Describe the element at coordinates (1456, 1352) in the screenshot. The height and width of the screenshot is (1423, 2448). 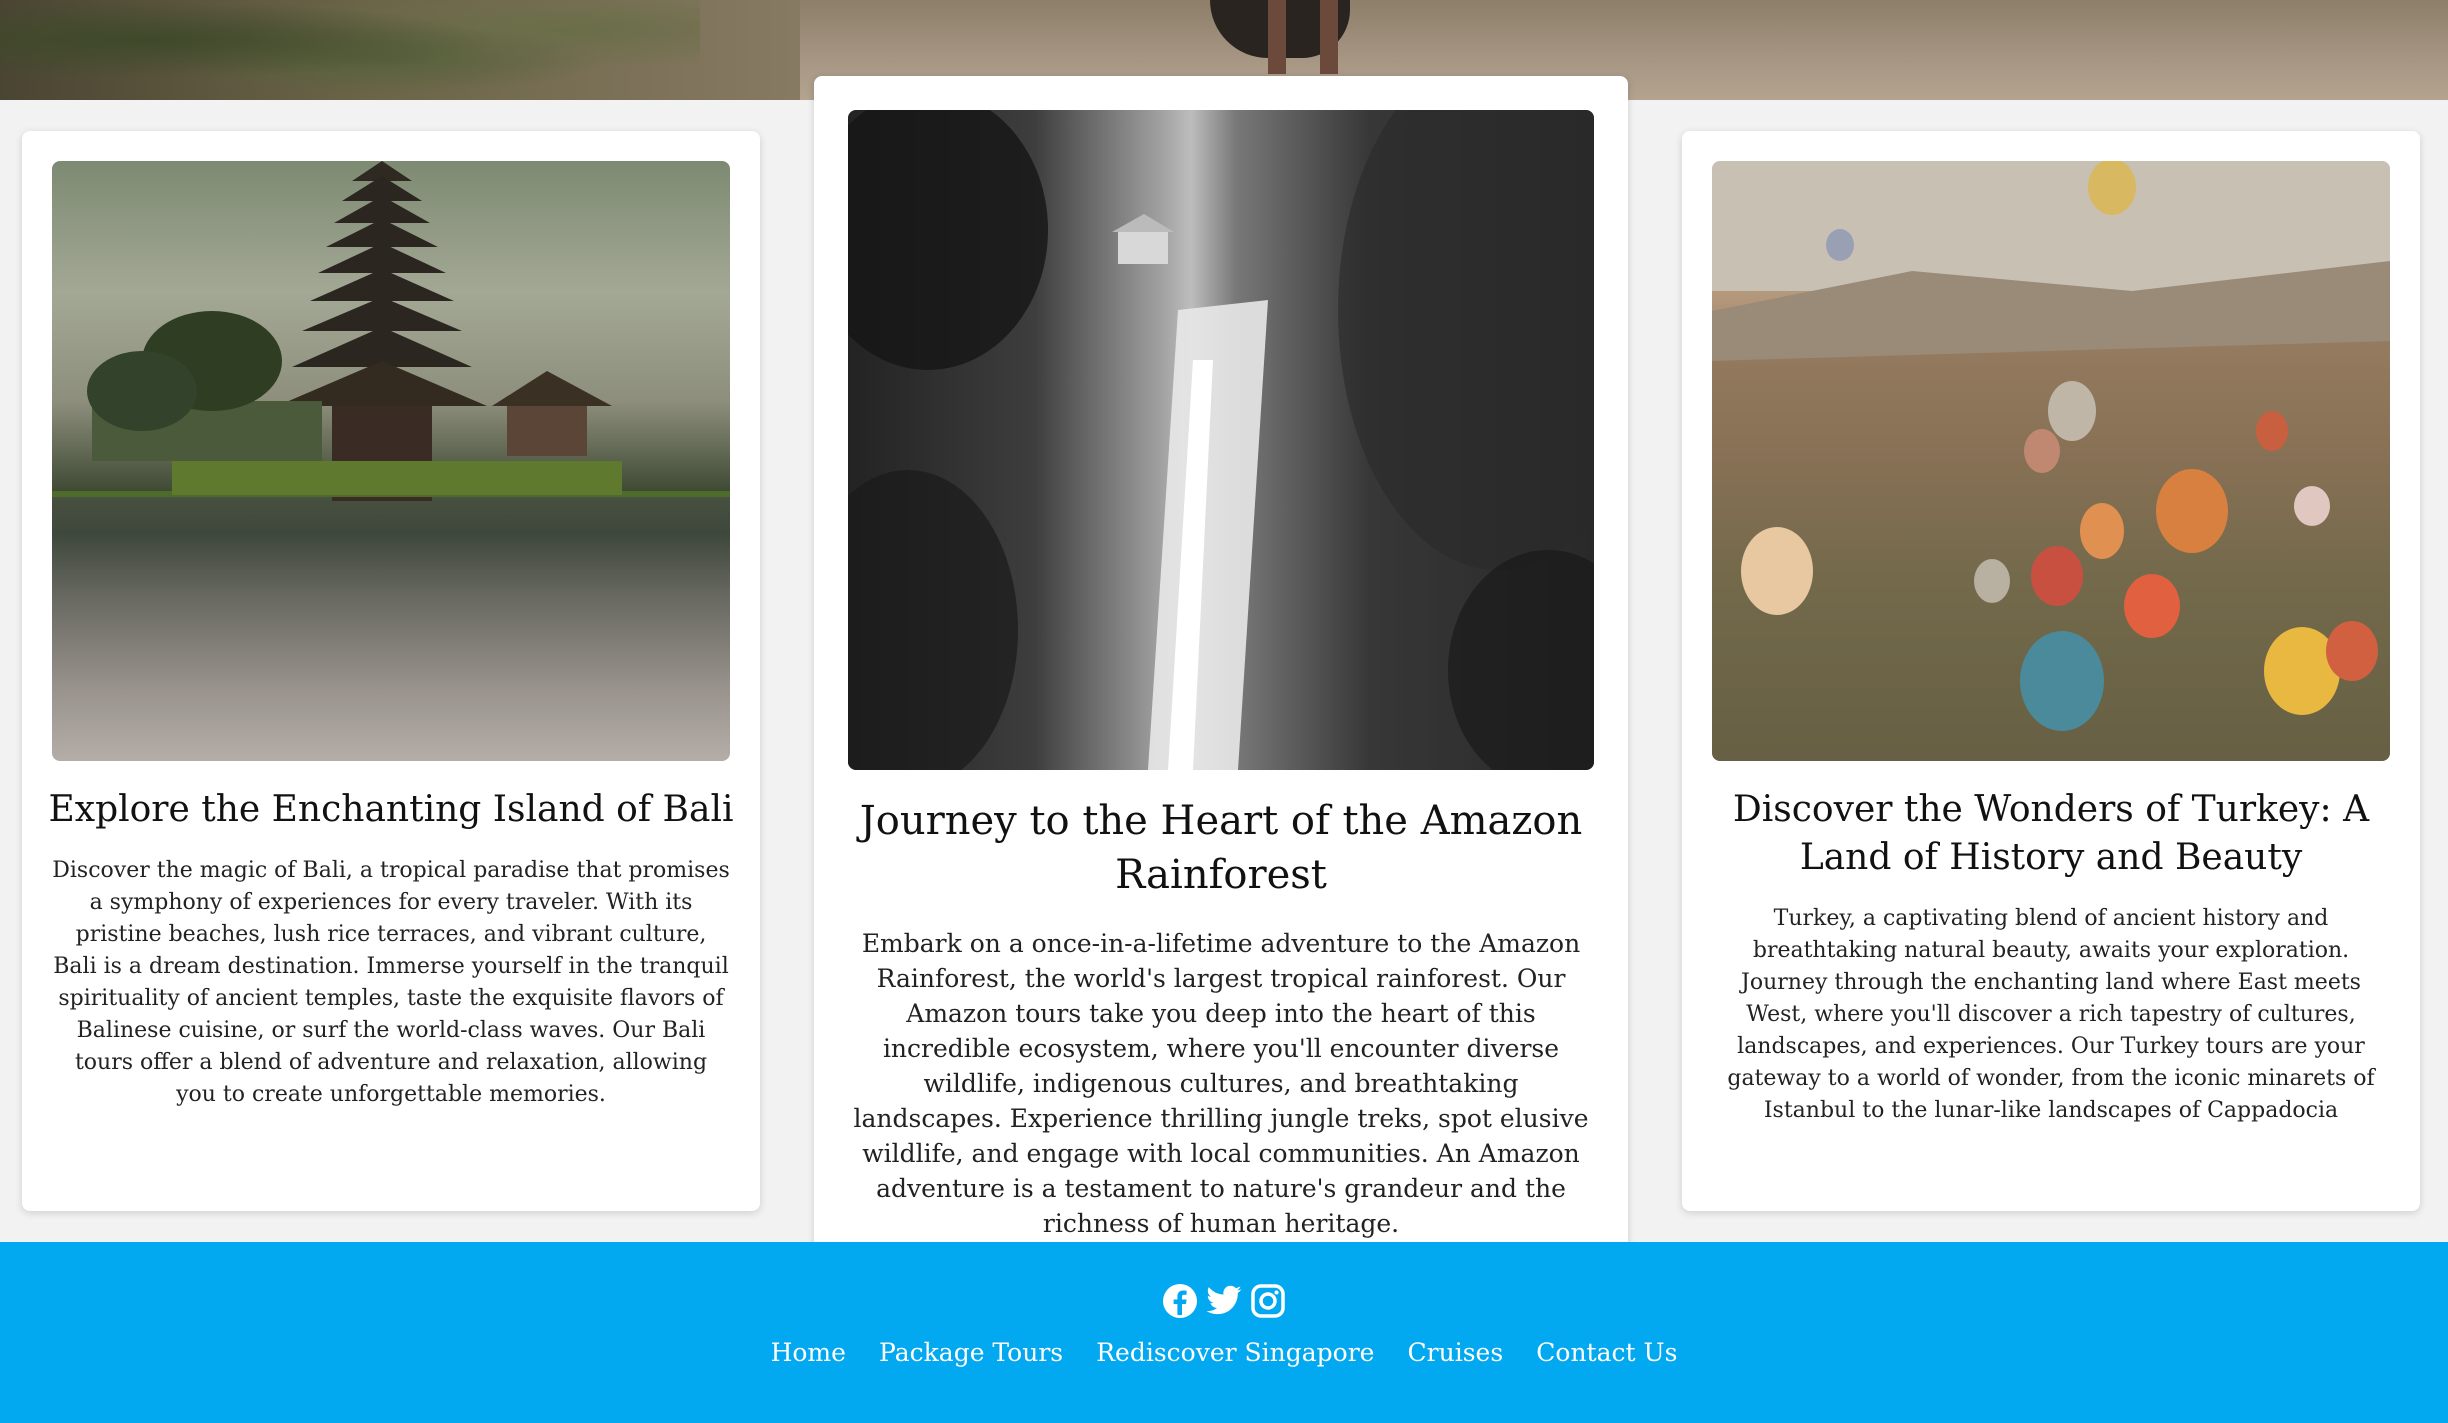
I see `footer-link-cruises: Cruises` at that location.